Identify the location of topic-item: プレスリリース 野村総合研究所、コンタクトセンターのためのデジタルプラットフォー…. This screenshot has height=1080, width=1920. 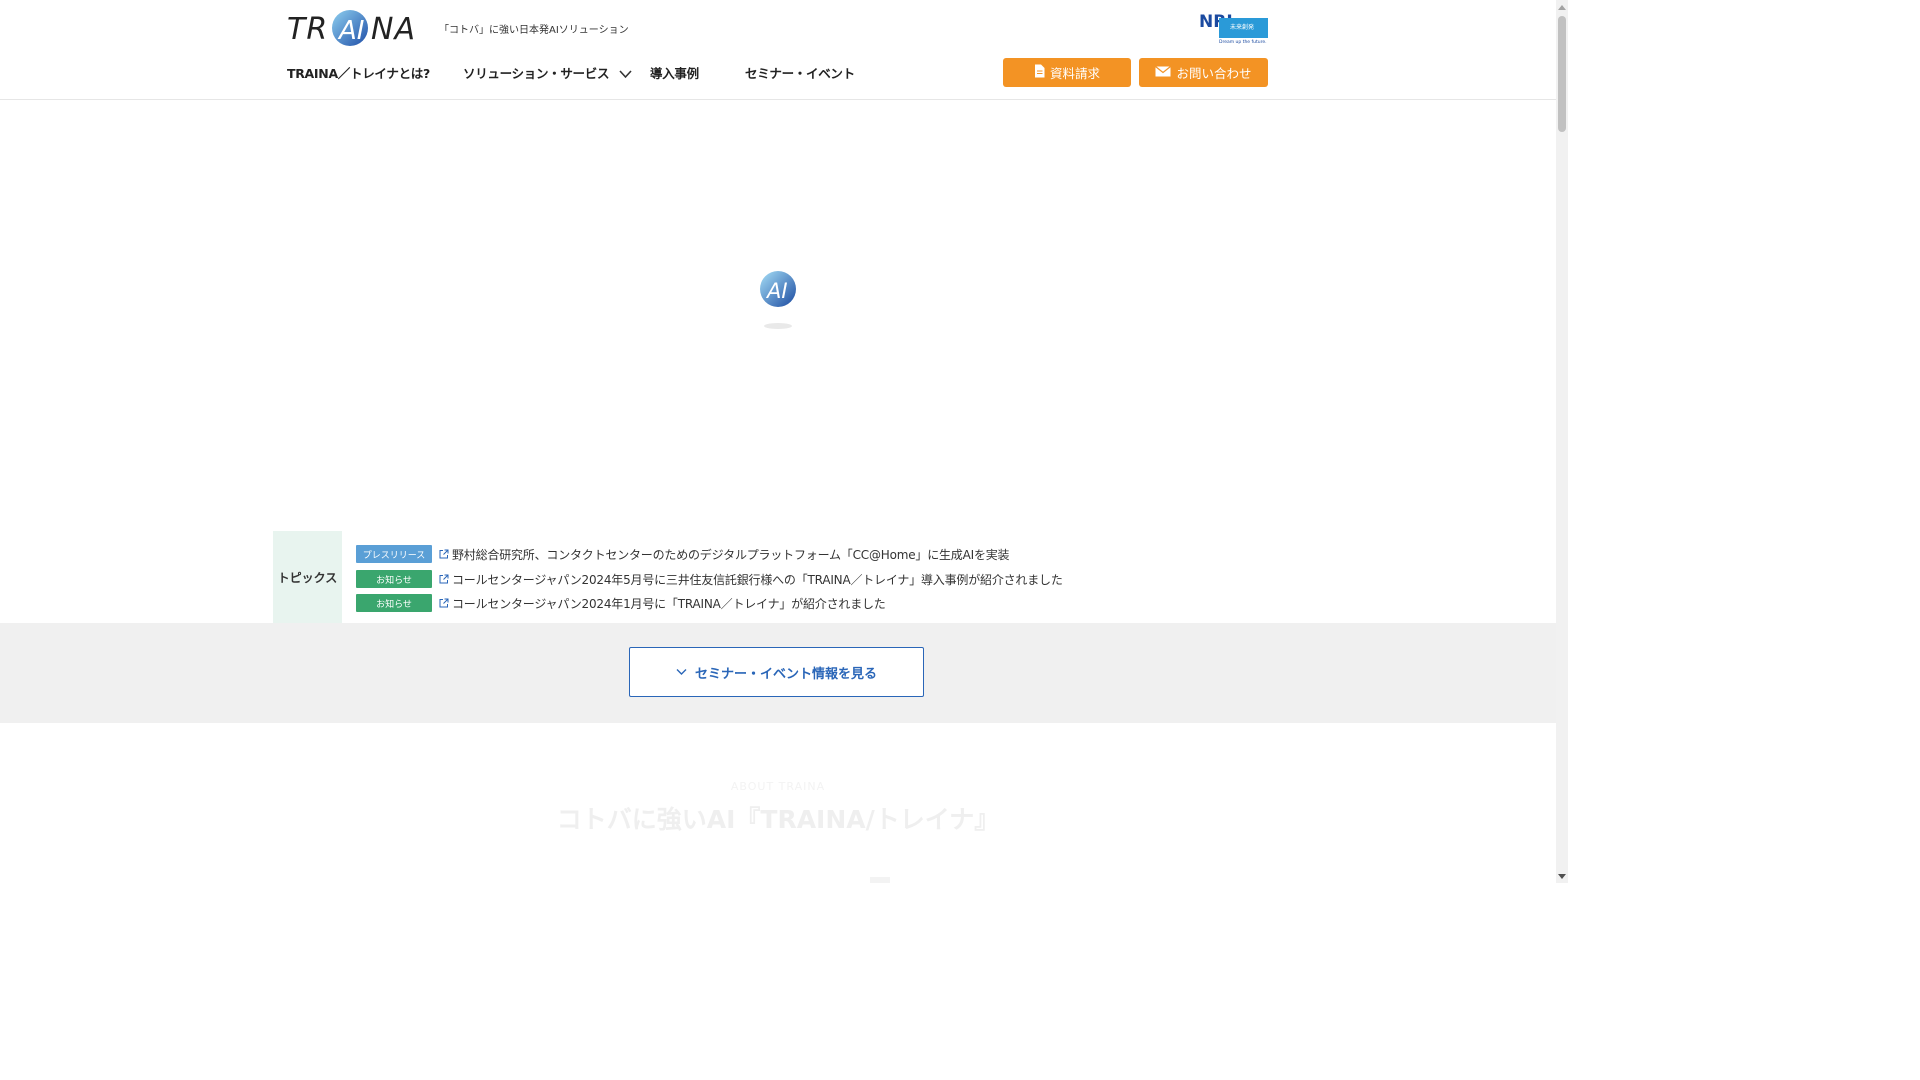
(683, 554).